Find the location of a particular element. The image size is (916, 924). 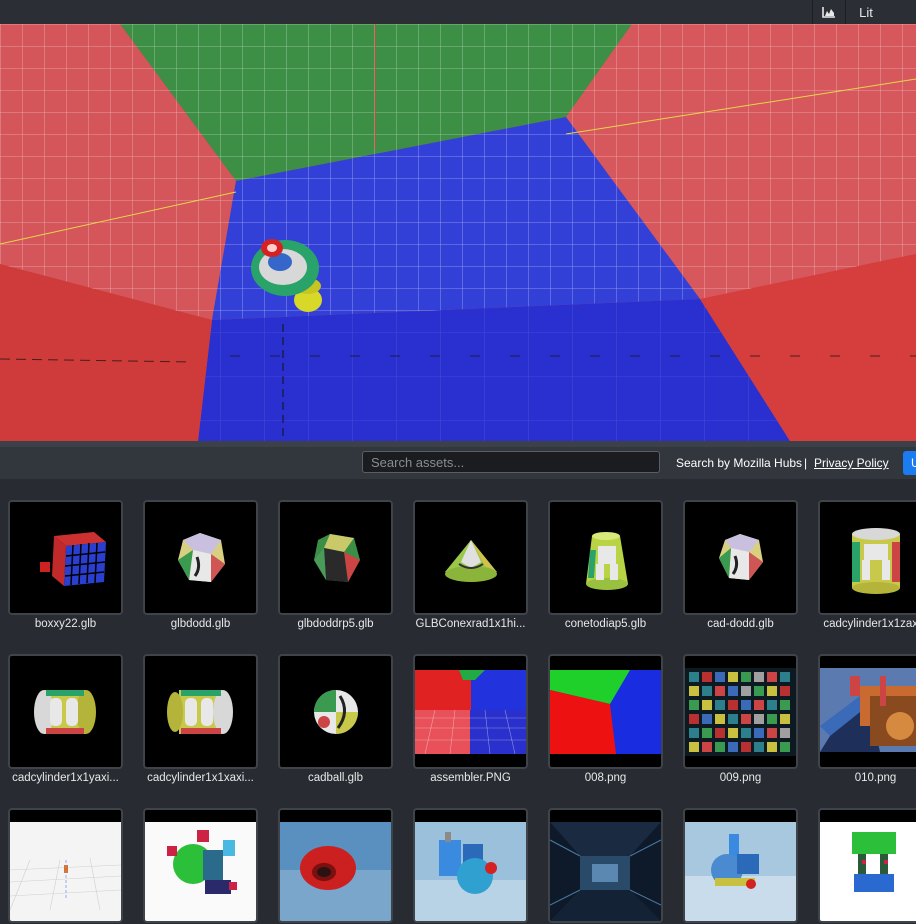

asset-tile: cadball.glb is located at coordinates (335, 719).